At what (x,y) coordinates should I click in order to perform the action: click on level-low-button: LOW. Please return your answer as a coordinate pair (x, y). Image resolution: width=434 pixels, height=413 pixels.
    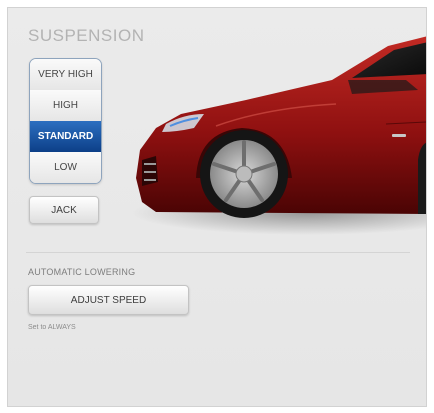
    Looking at the image, I should click on (65, 167).